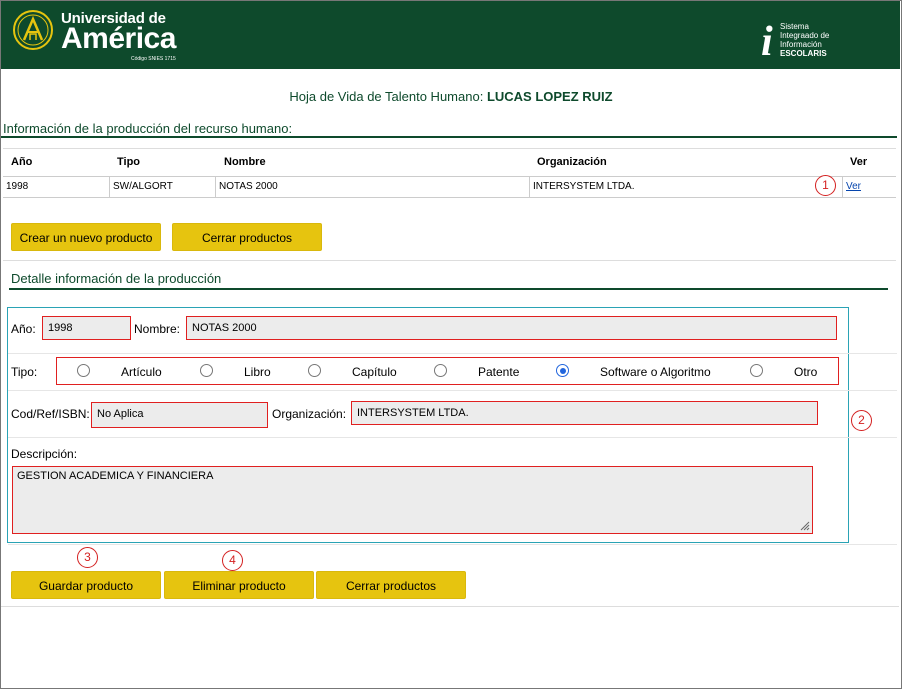 This screenshot has height=689, width=902. What do you see at coordinates (767, 42) in the screenshot?
I see `escolaris-i-icon: i` at bounding box center [767, 42].